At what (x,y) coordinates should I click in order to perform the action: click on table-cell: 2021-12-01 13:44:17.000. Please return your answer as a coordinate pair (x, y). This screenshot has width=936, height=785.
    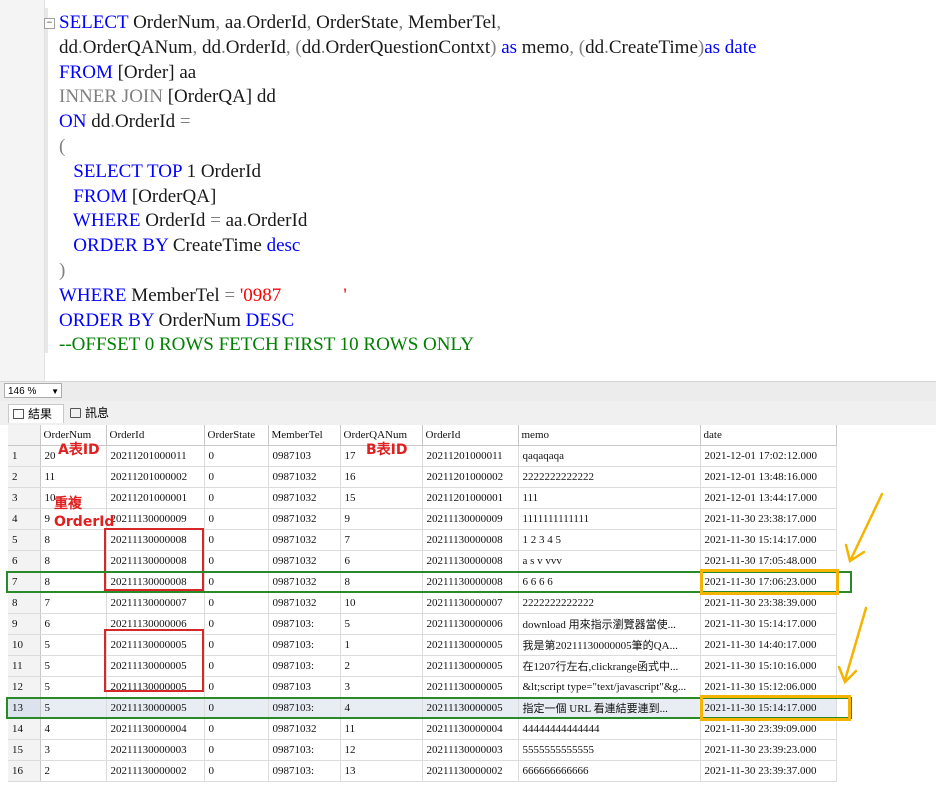
    Looking at the image, I should click on (768, 498).